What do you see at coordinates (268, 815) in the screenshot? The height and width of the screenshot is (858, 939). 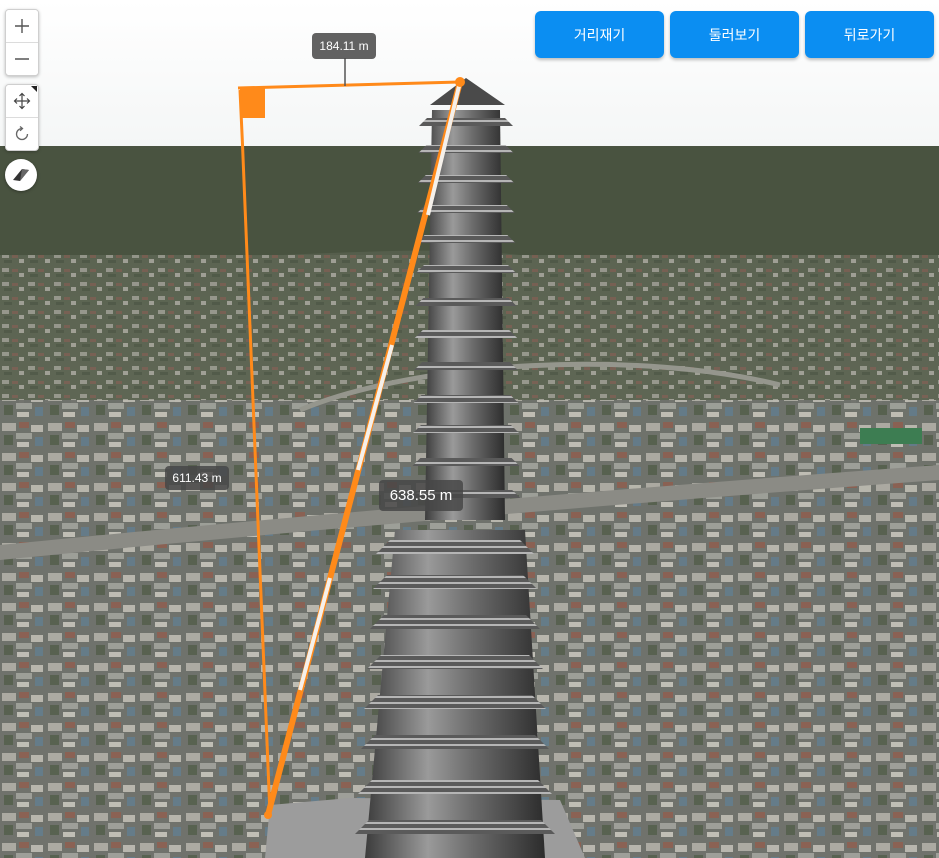 I see `measure-start-point` at bounding box center [268, 815].